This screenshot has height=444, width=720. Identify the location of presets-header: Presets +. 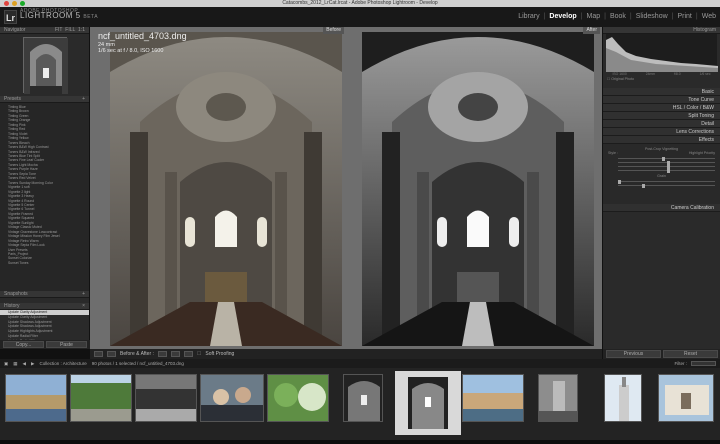
(44, 99).